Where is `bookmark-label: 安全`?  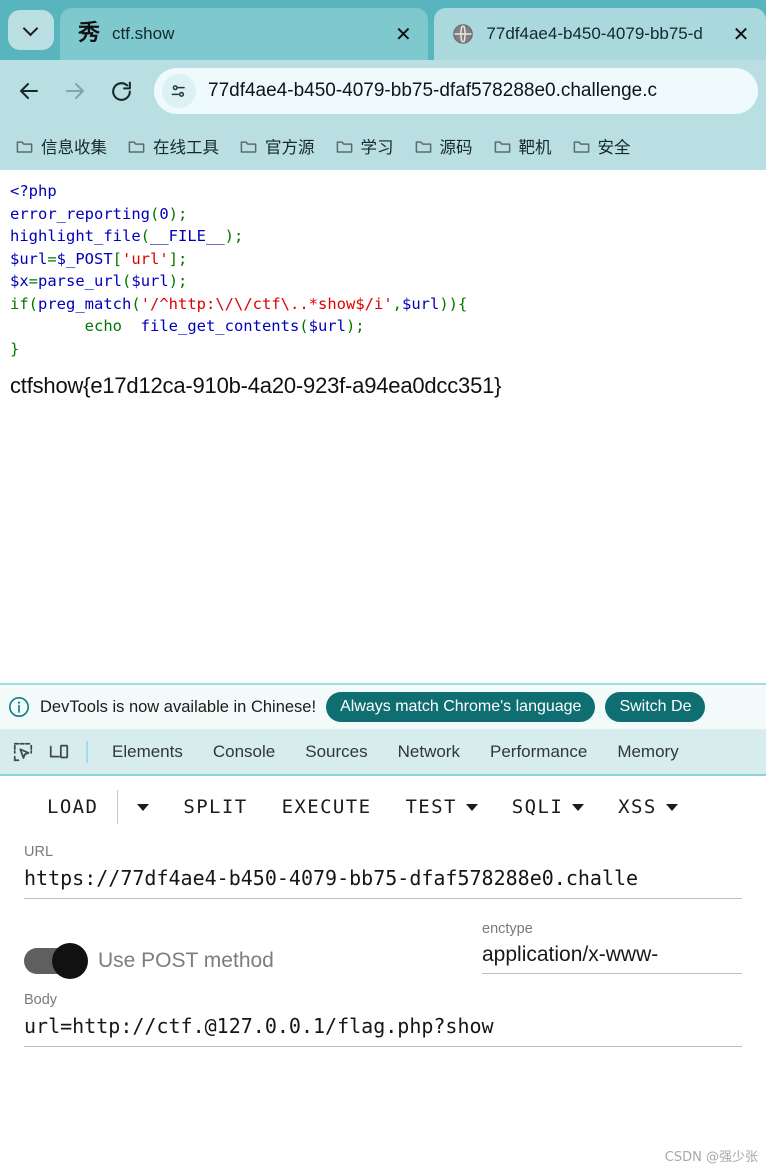
bookmark-label: 安全 is located at coordinates (614, 147).